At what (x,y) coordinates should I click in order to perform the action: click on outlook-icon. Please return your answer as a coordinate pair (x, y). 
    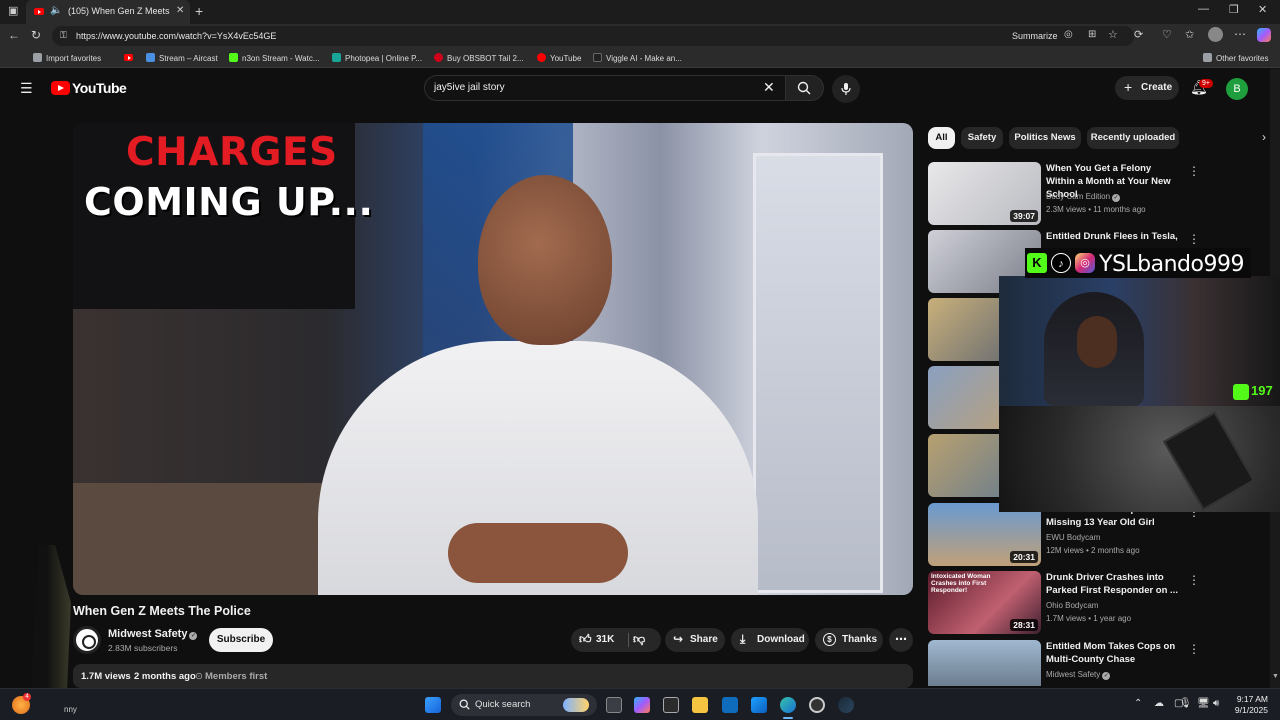
    Looking at the image, I should click on (730, 705).